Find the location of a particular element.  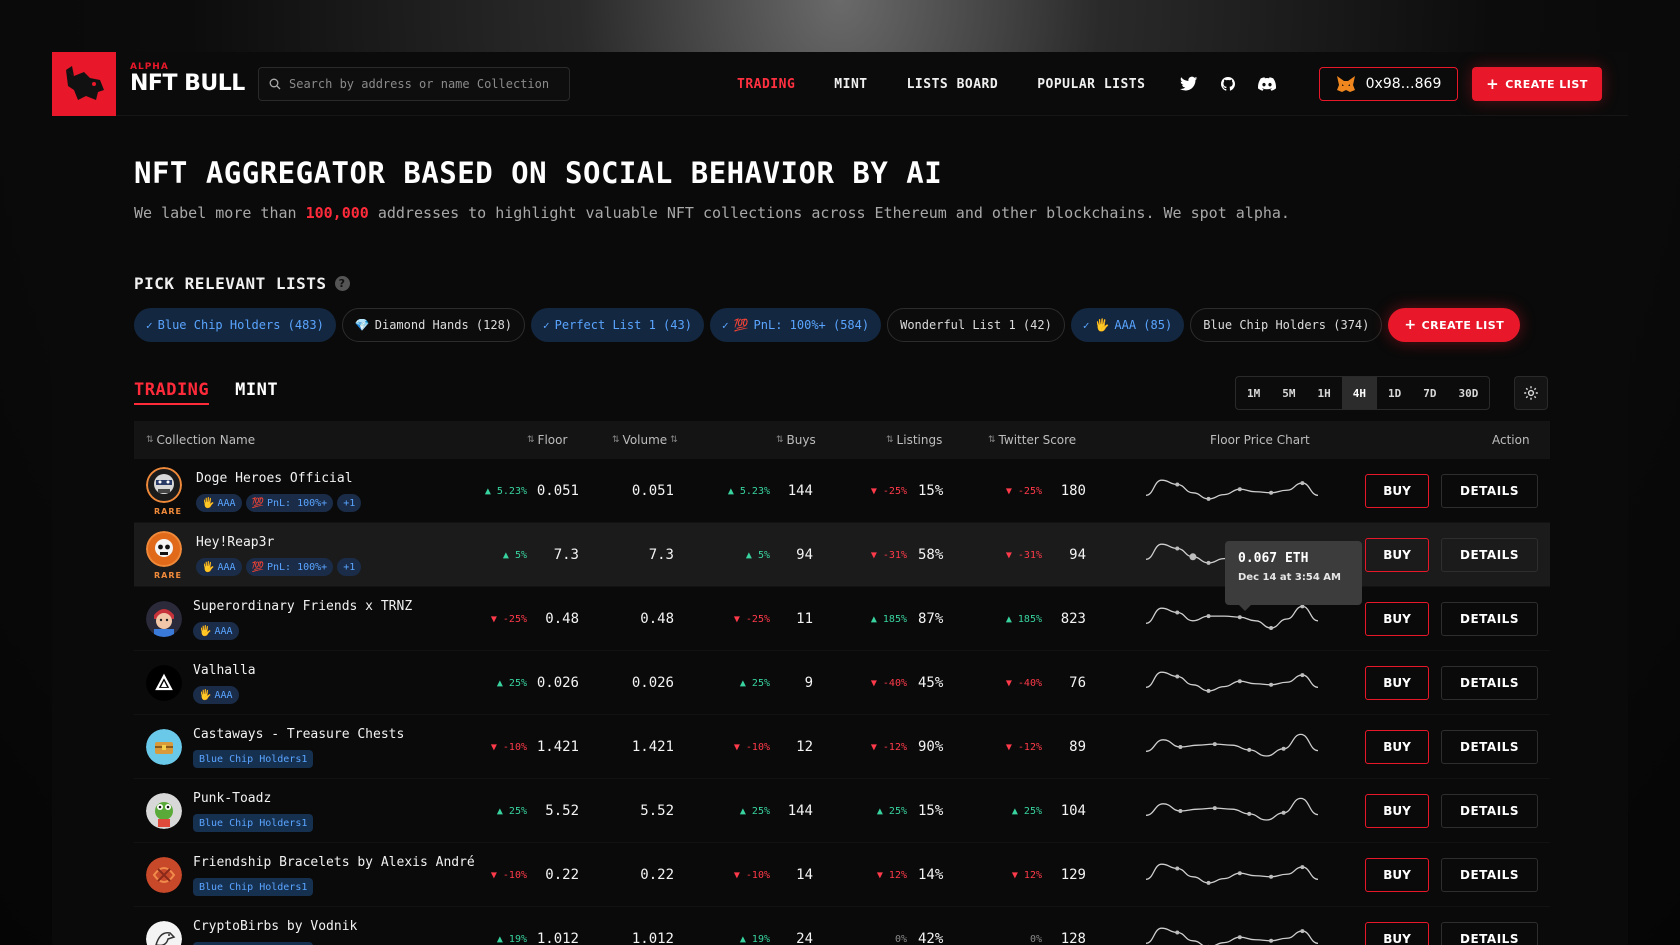

list-chip: ✓ Blue Chip Holders (483) is located at coordinates (235, 325).